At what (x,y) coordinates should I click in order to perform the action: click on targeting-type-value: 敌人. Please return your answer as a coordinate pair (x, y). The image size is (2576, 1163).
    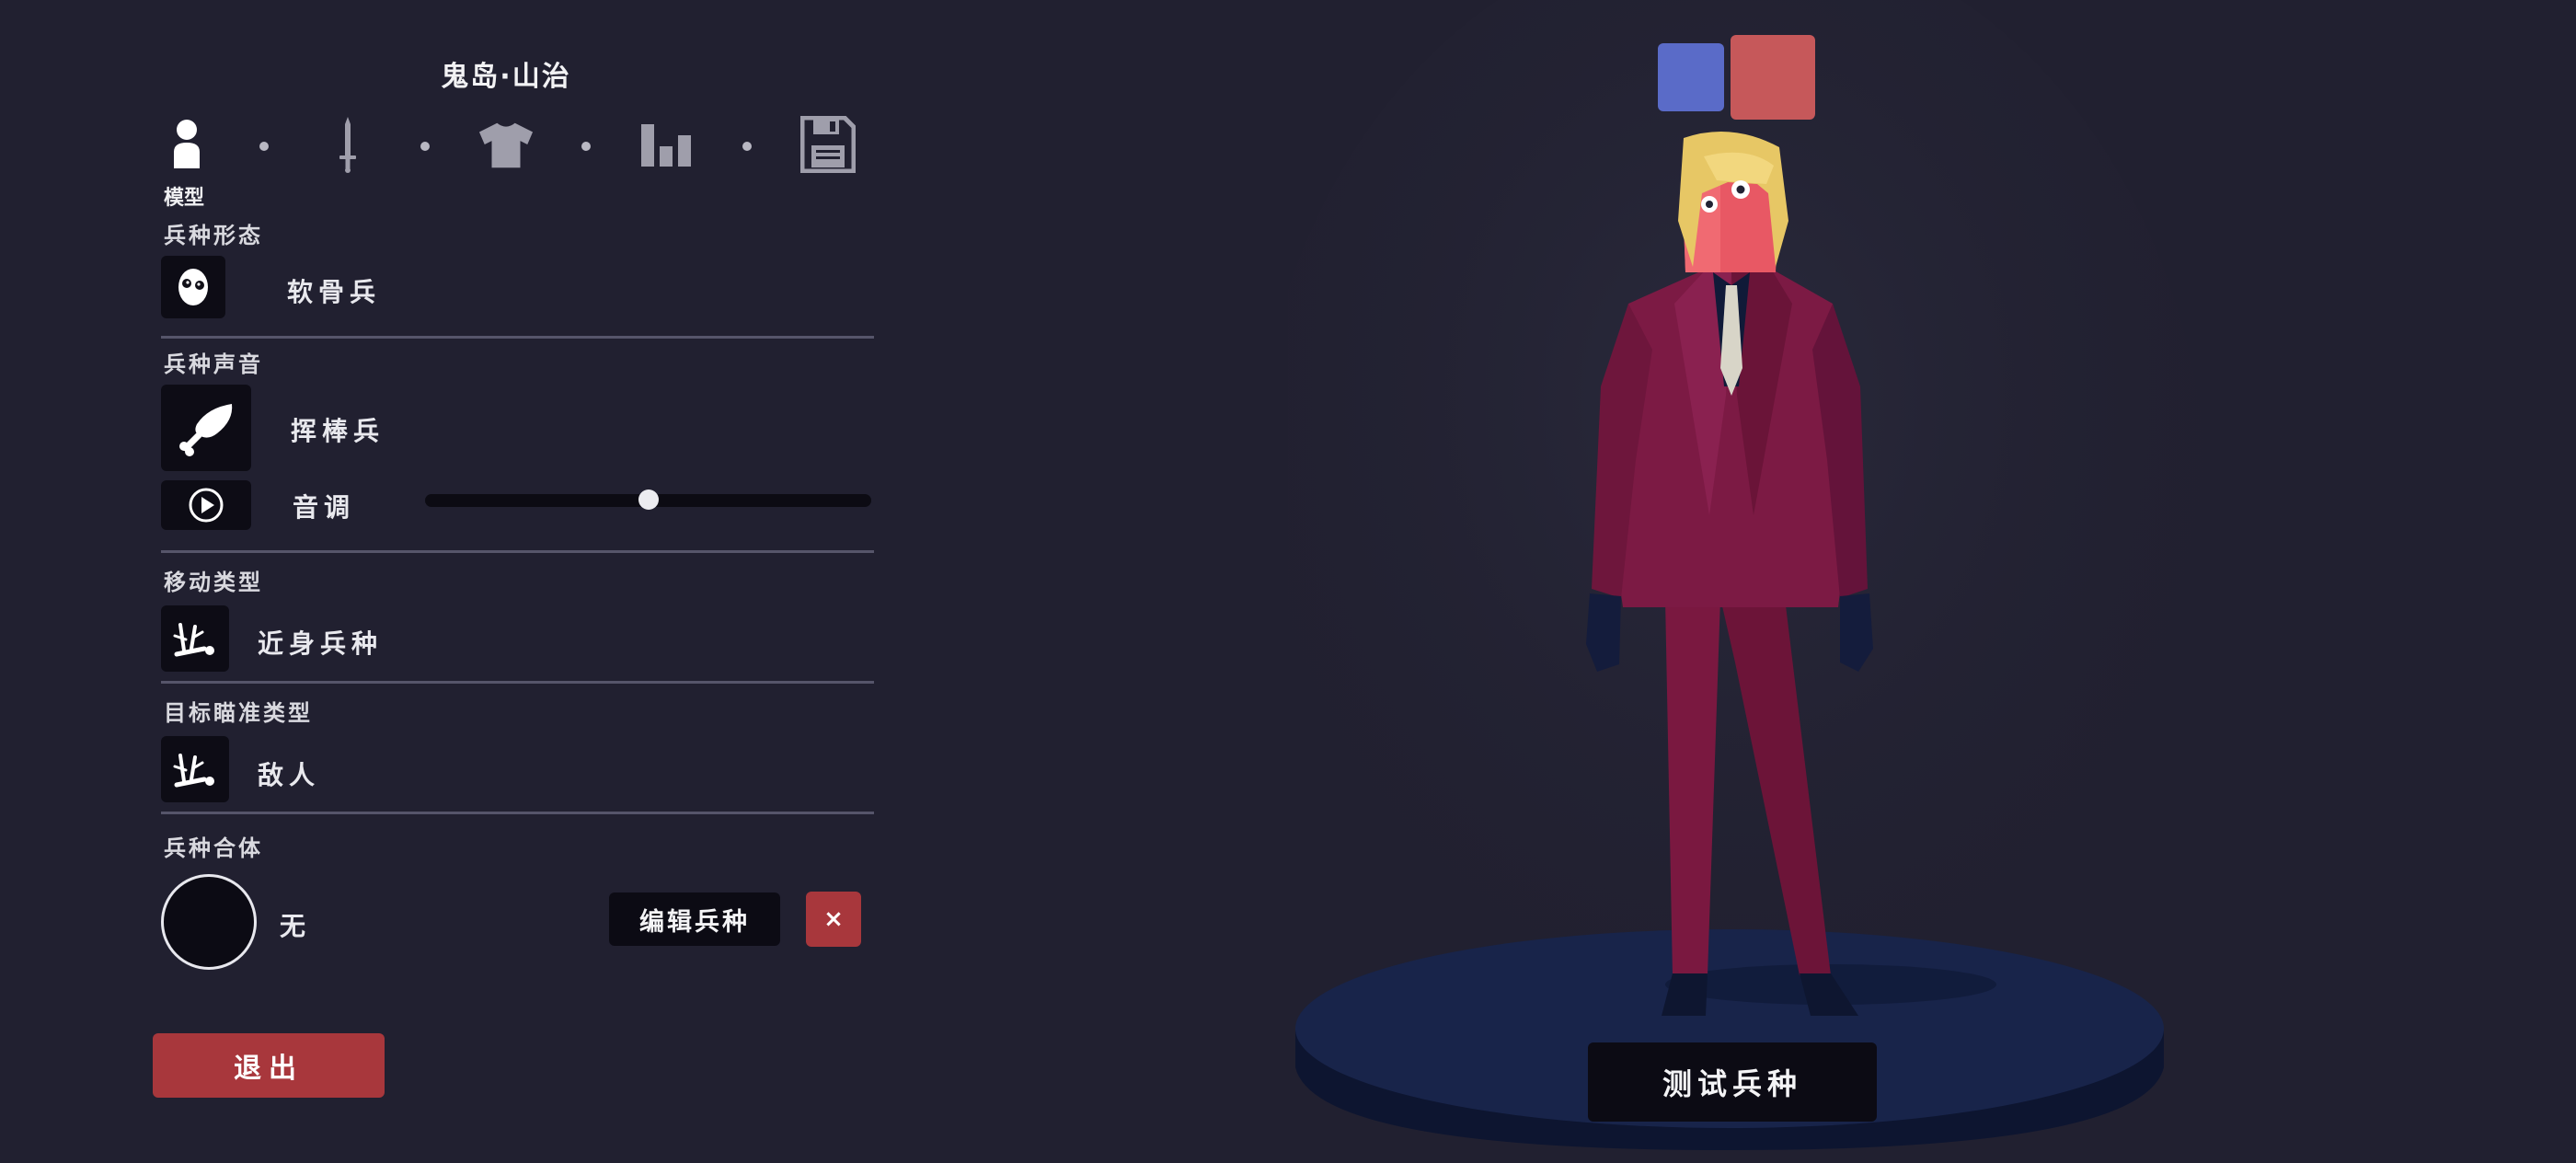
    Looking at the image, I should click on (289, 774).